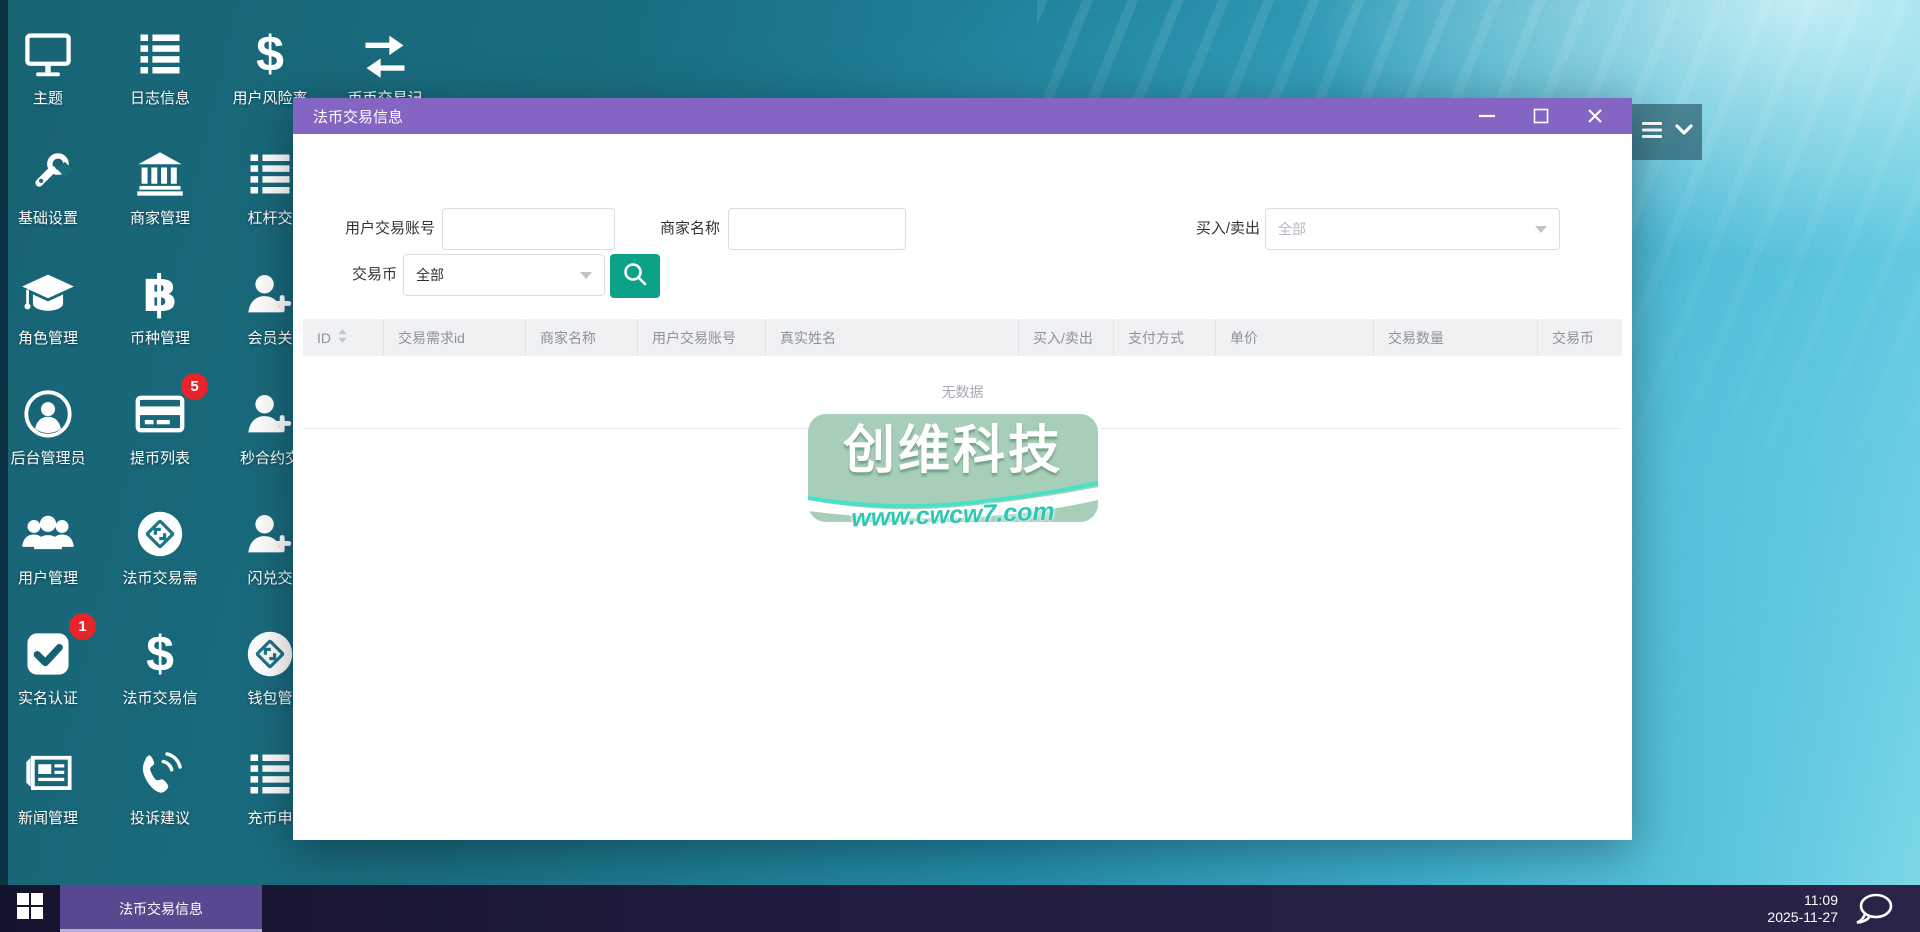 This screenshot has height=932, width=1920. I want to click on table-column-header: 支付方式, so click(1165, 337).